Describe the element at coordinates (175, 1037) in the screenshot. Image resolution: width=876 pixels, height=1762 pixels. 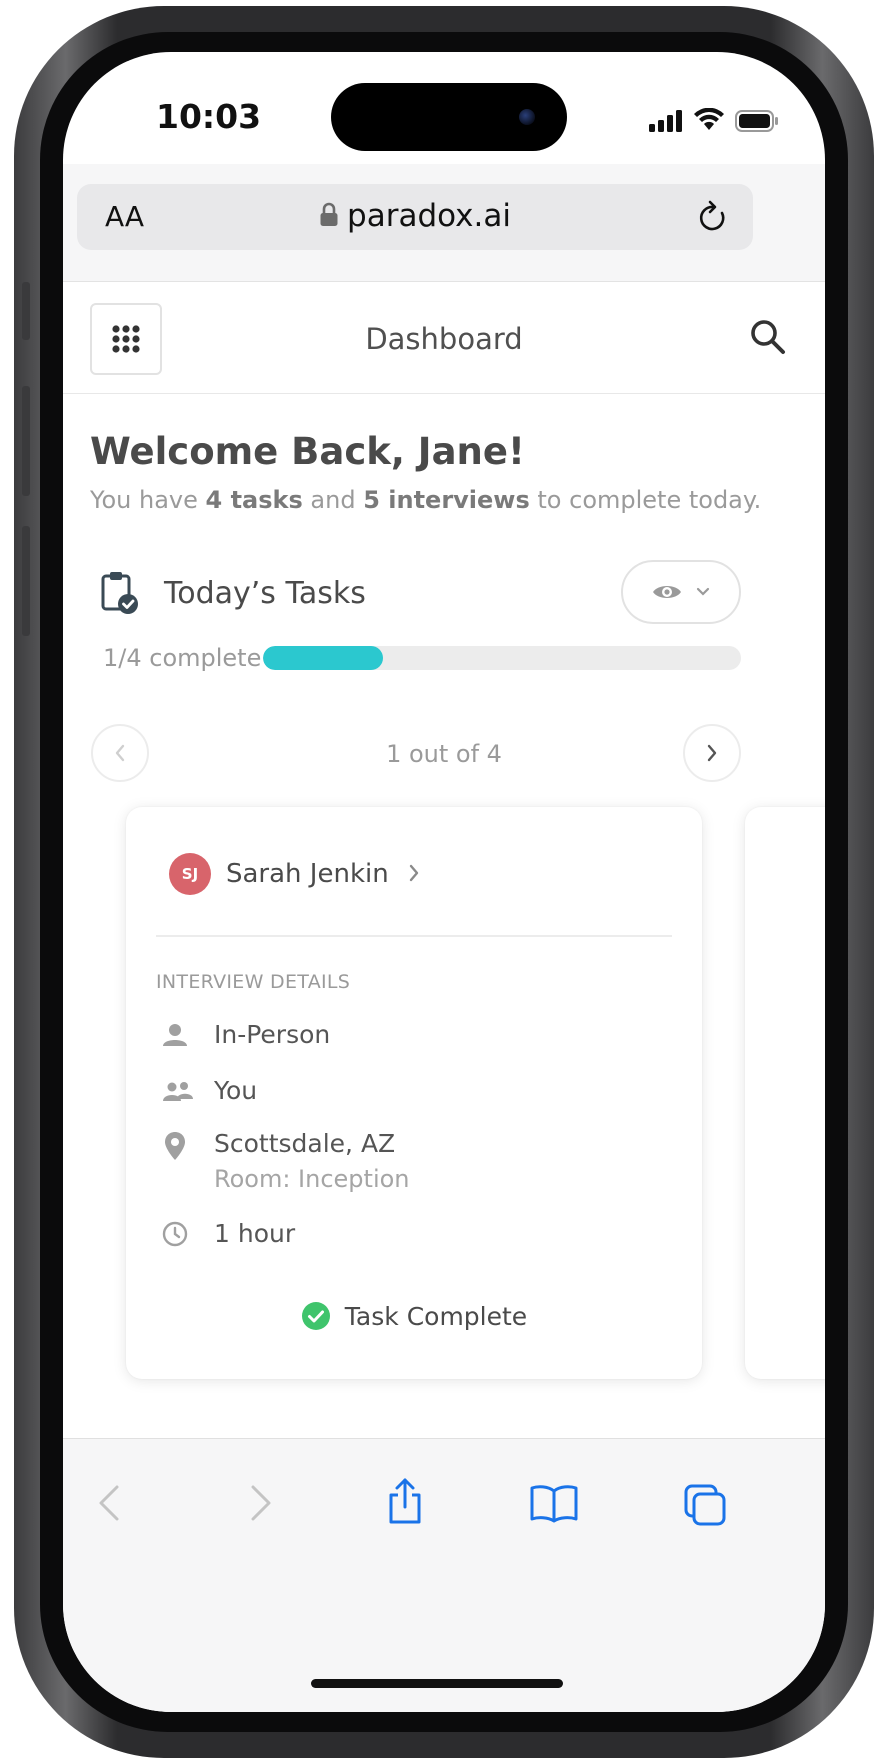
I see `person-icon` at that location.